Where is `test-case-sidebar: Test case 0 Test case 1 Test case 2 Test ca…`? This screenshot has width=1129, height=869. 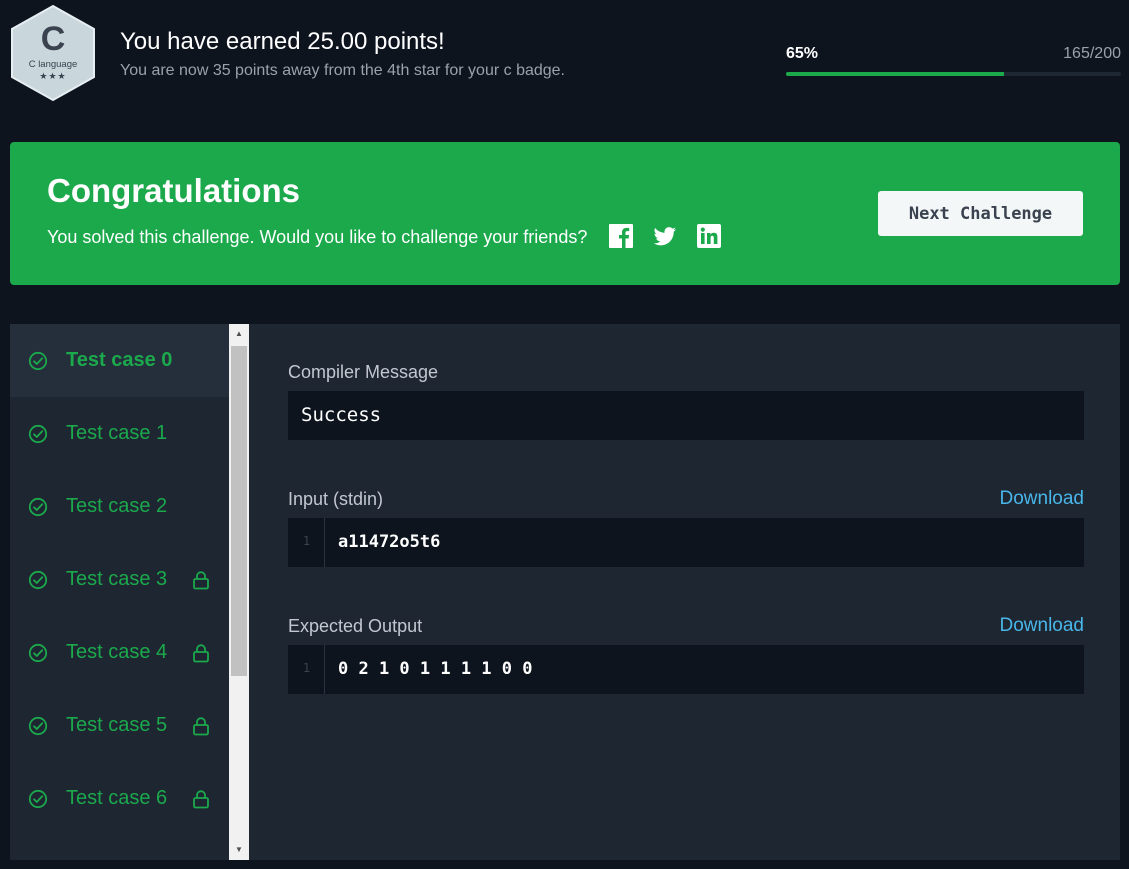
test-case-sidebar: Test case 0 Test case 1 Test case 2 Test ca… is located at coordinates (119, 592).